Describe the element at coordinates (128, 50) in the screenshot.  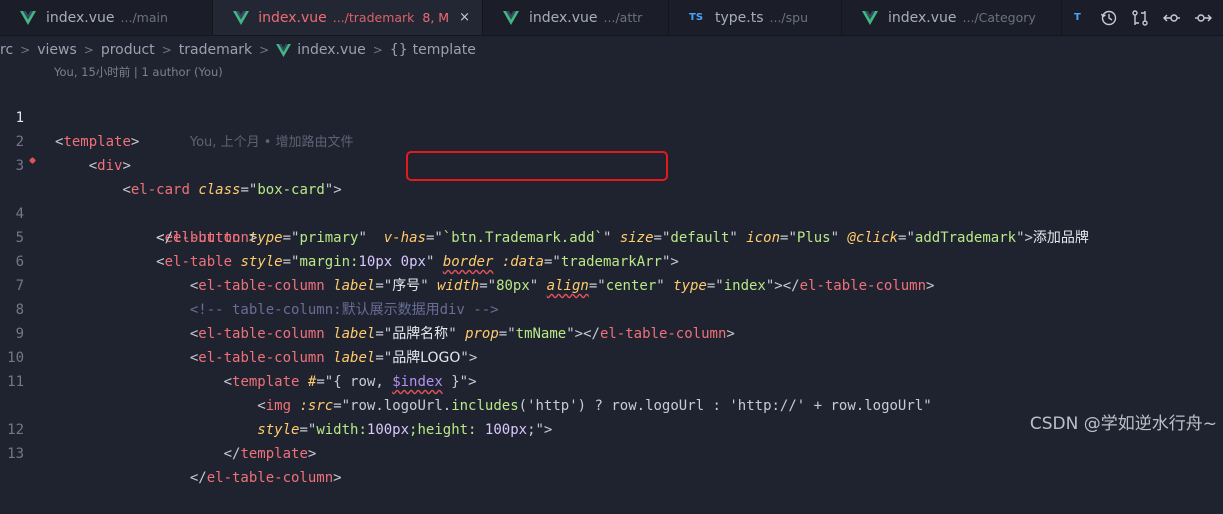
I see `breadcrumb-item-product: product` at that location.